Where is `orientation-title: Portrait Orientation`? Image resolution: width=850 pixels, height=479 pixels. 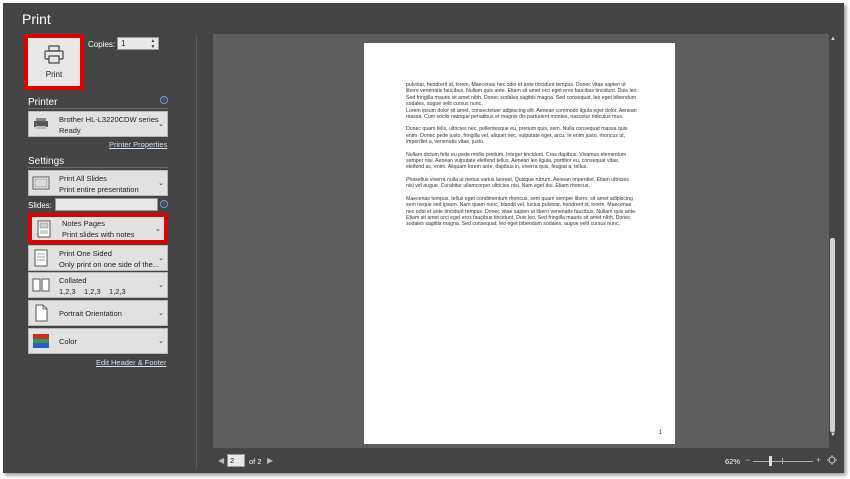
orientation-title: Portrait Orientation is located at coordinates (90, 313).